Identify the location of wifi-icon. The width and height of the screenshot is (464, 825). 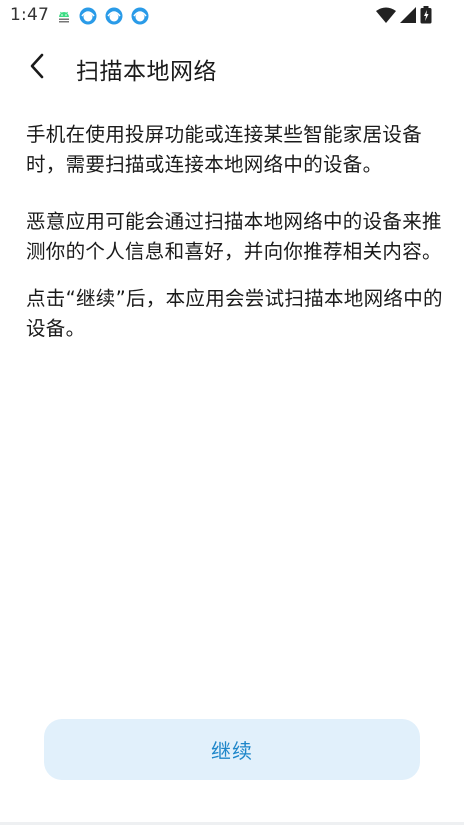
(386, 17).